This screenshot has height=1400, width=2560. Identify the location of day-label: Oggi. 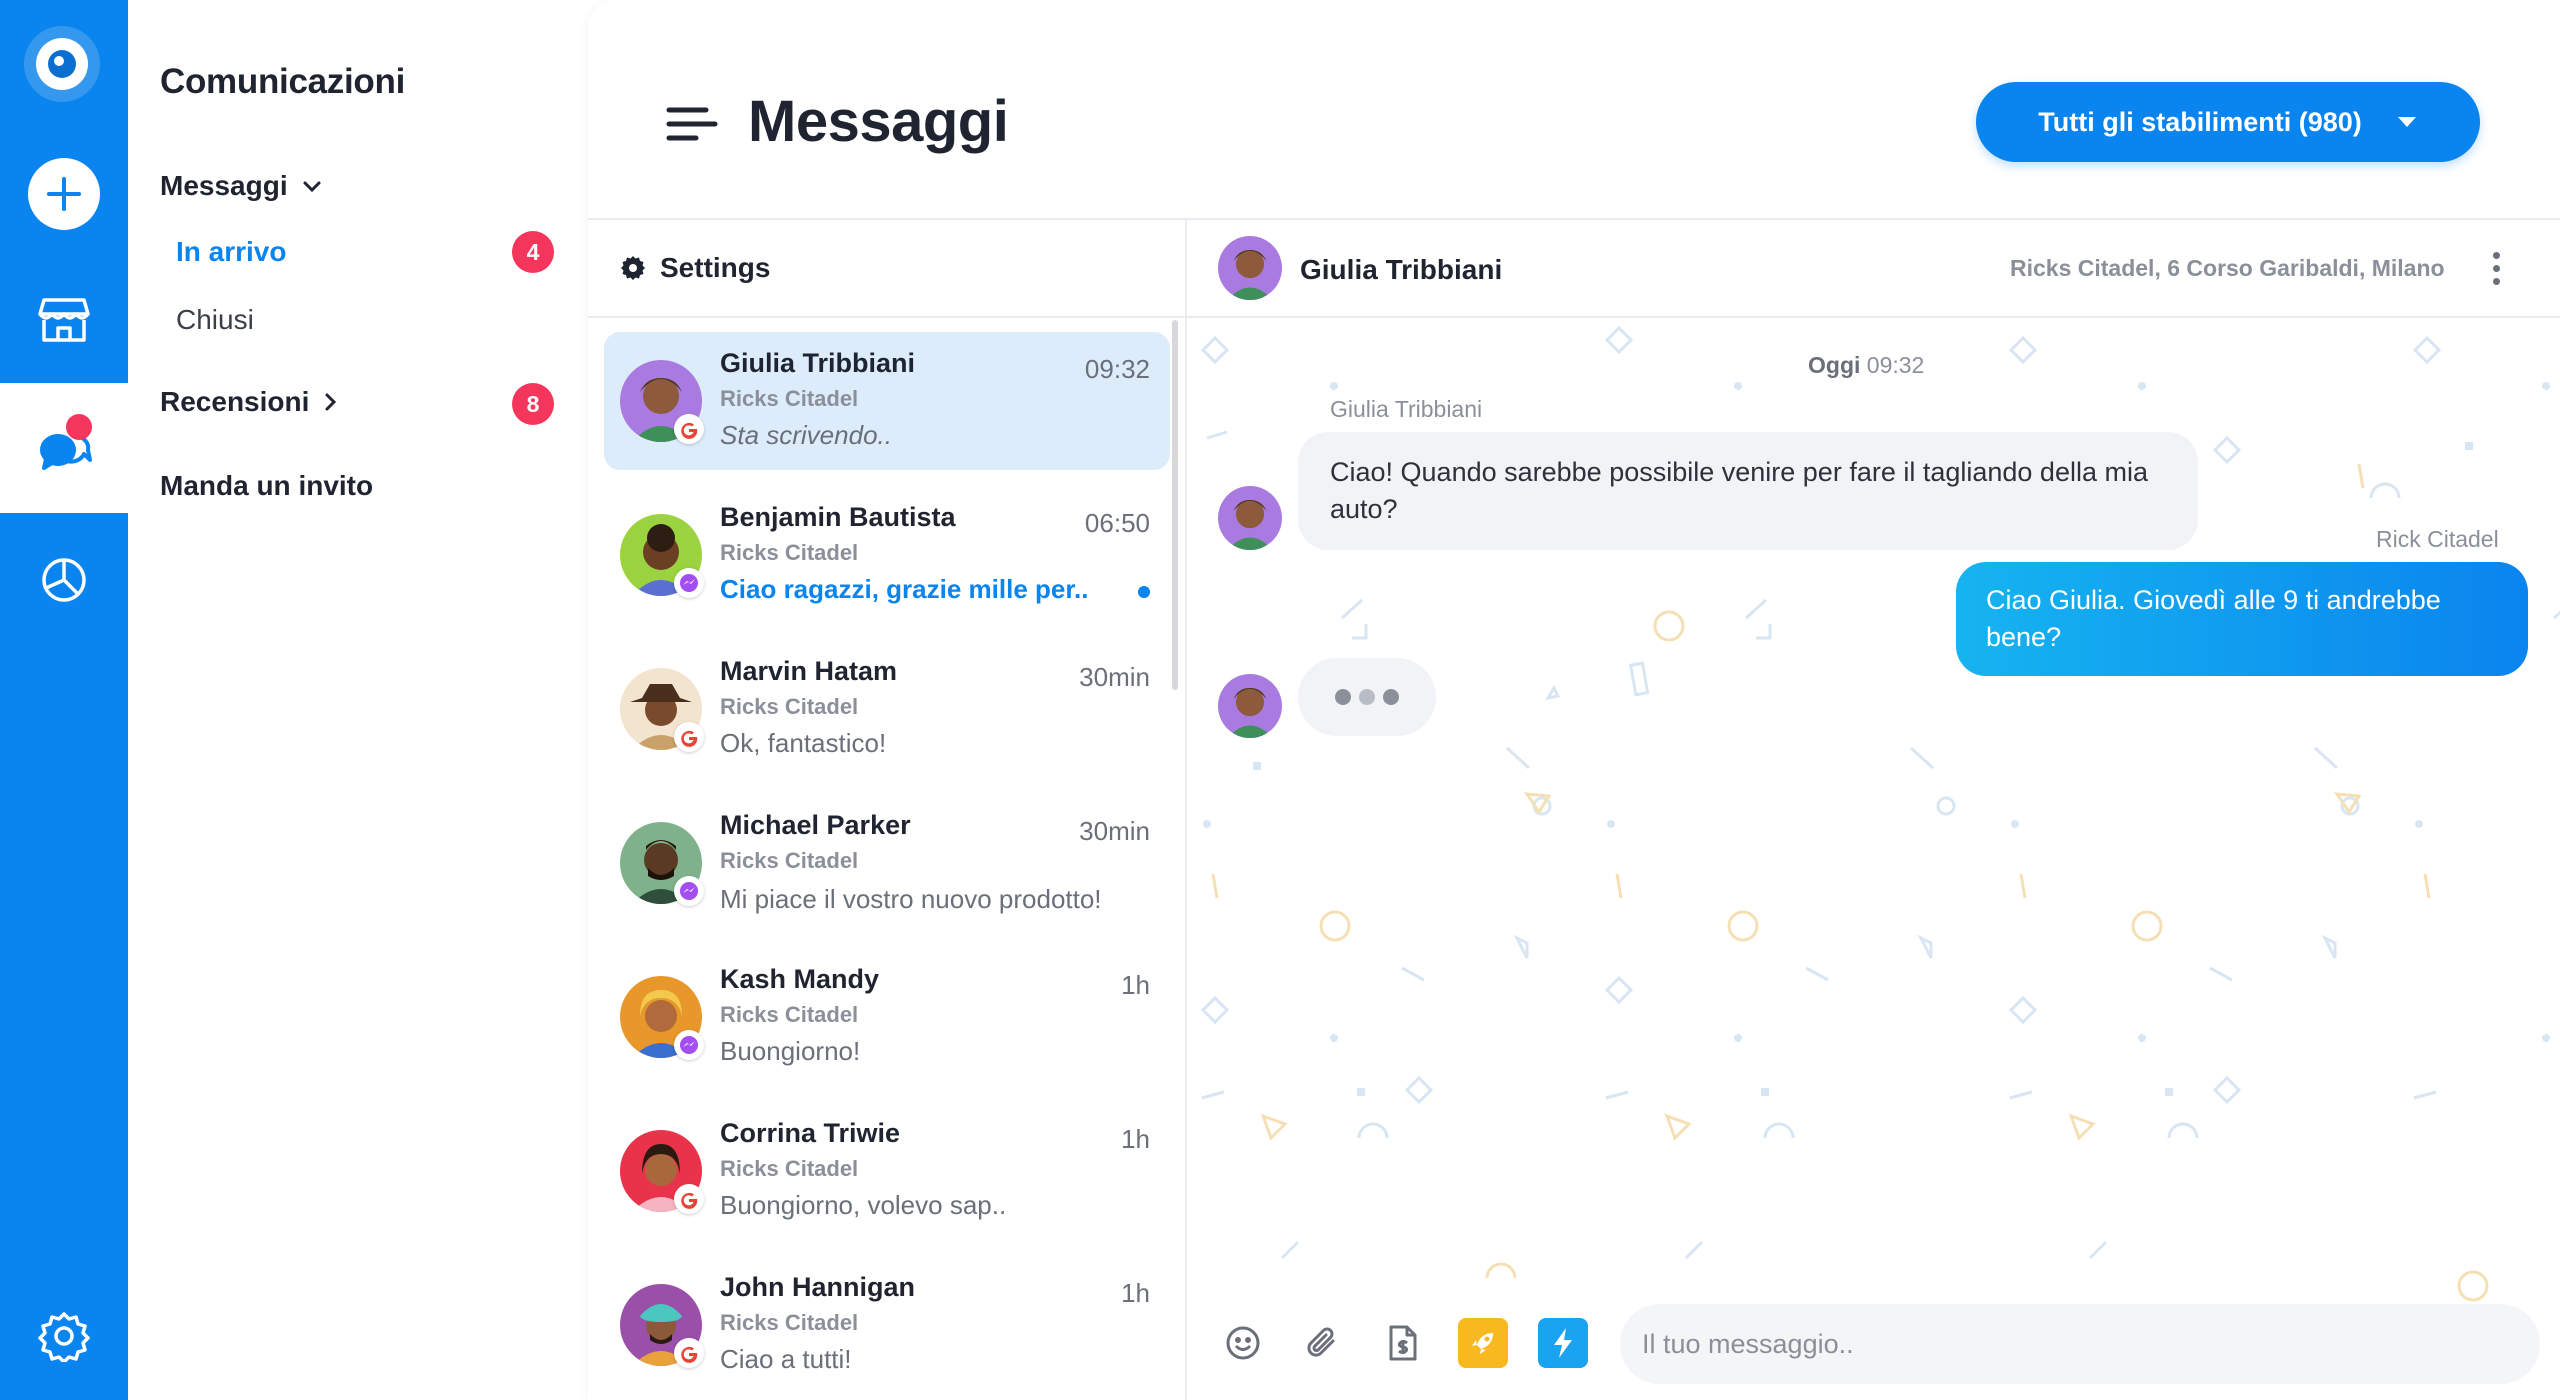
(1834, 365).